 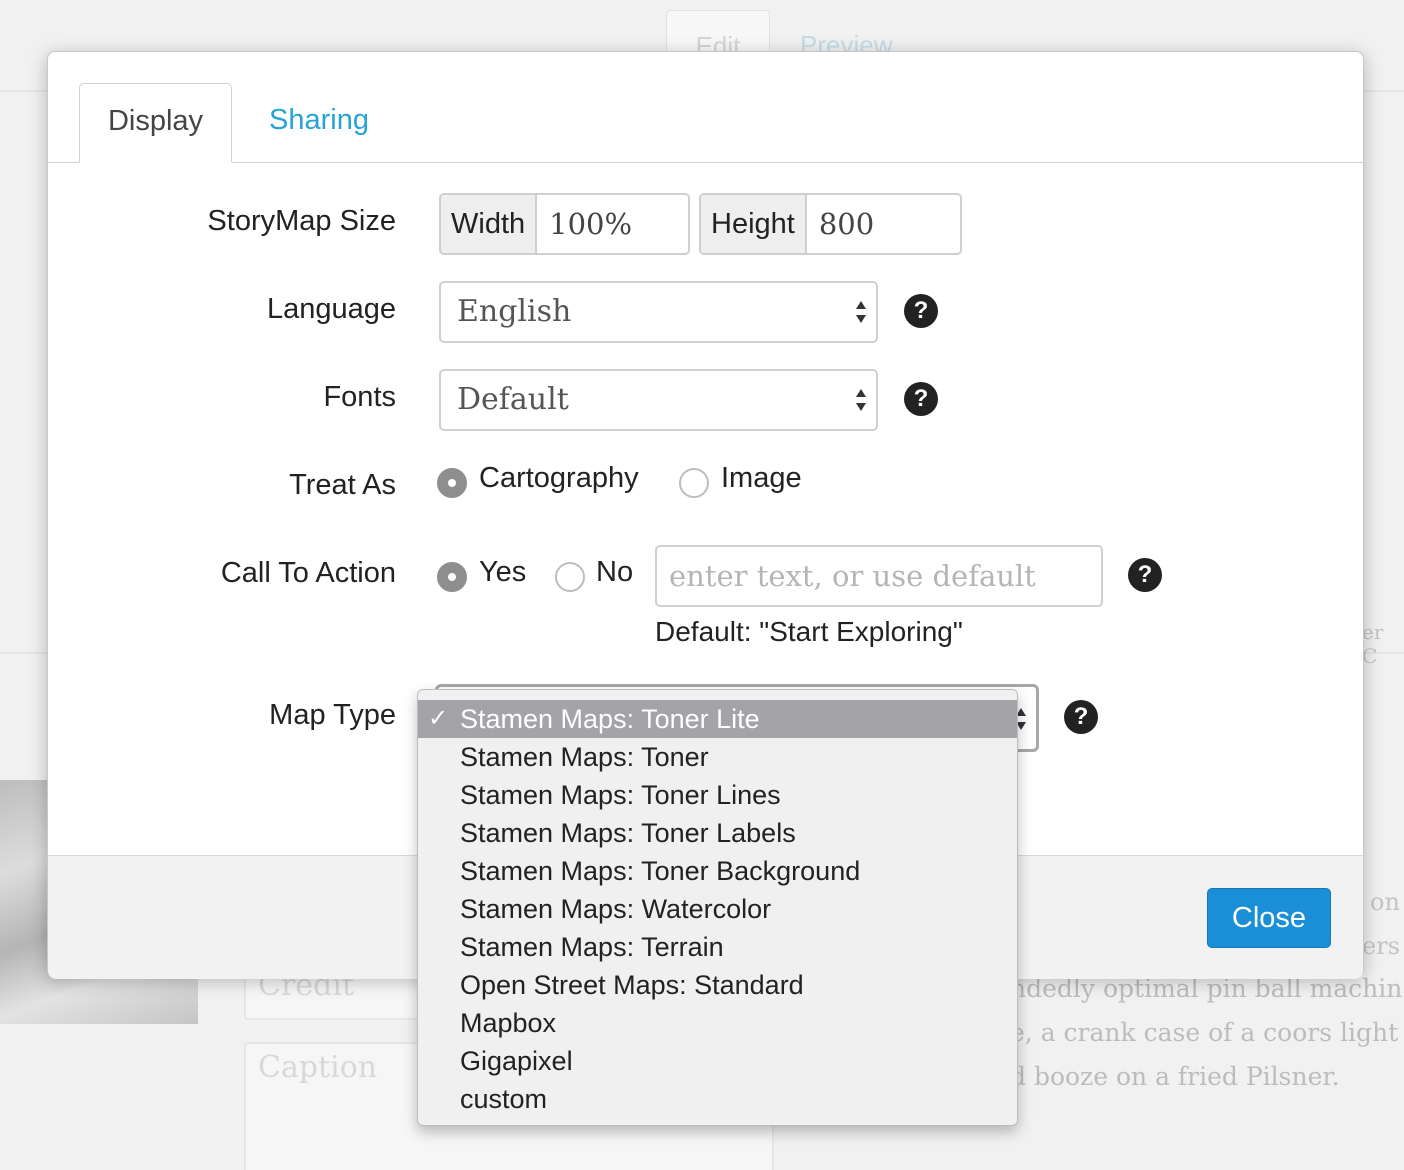 I want to click on tab-display: Display, so click(x=155, y=123).